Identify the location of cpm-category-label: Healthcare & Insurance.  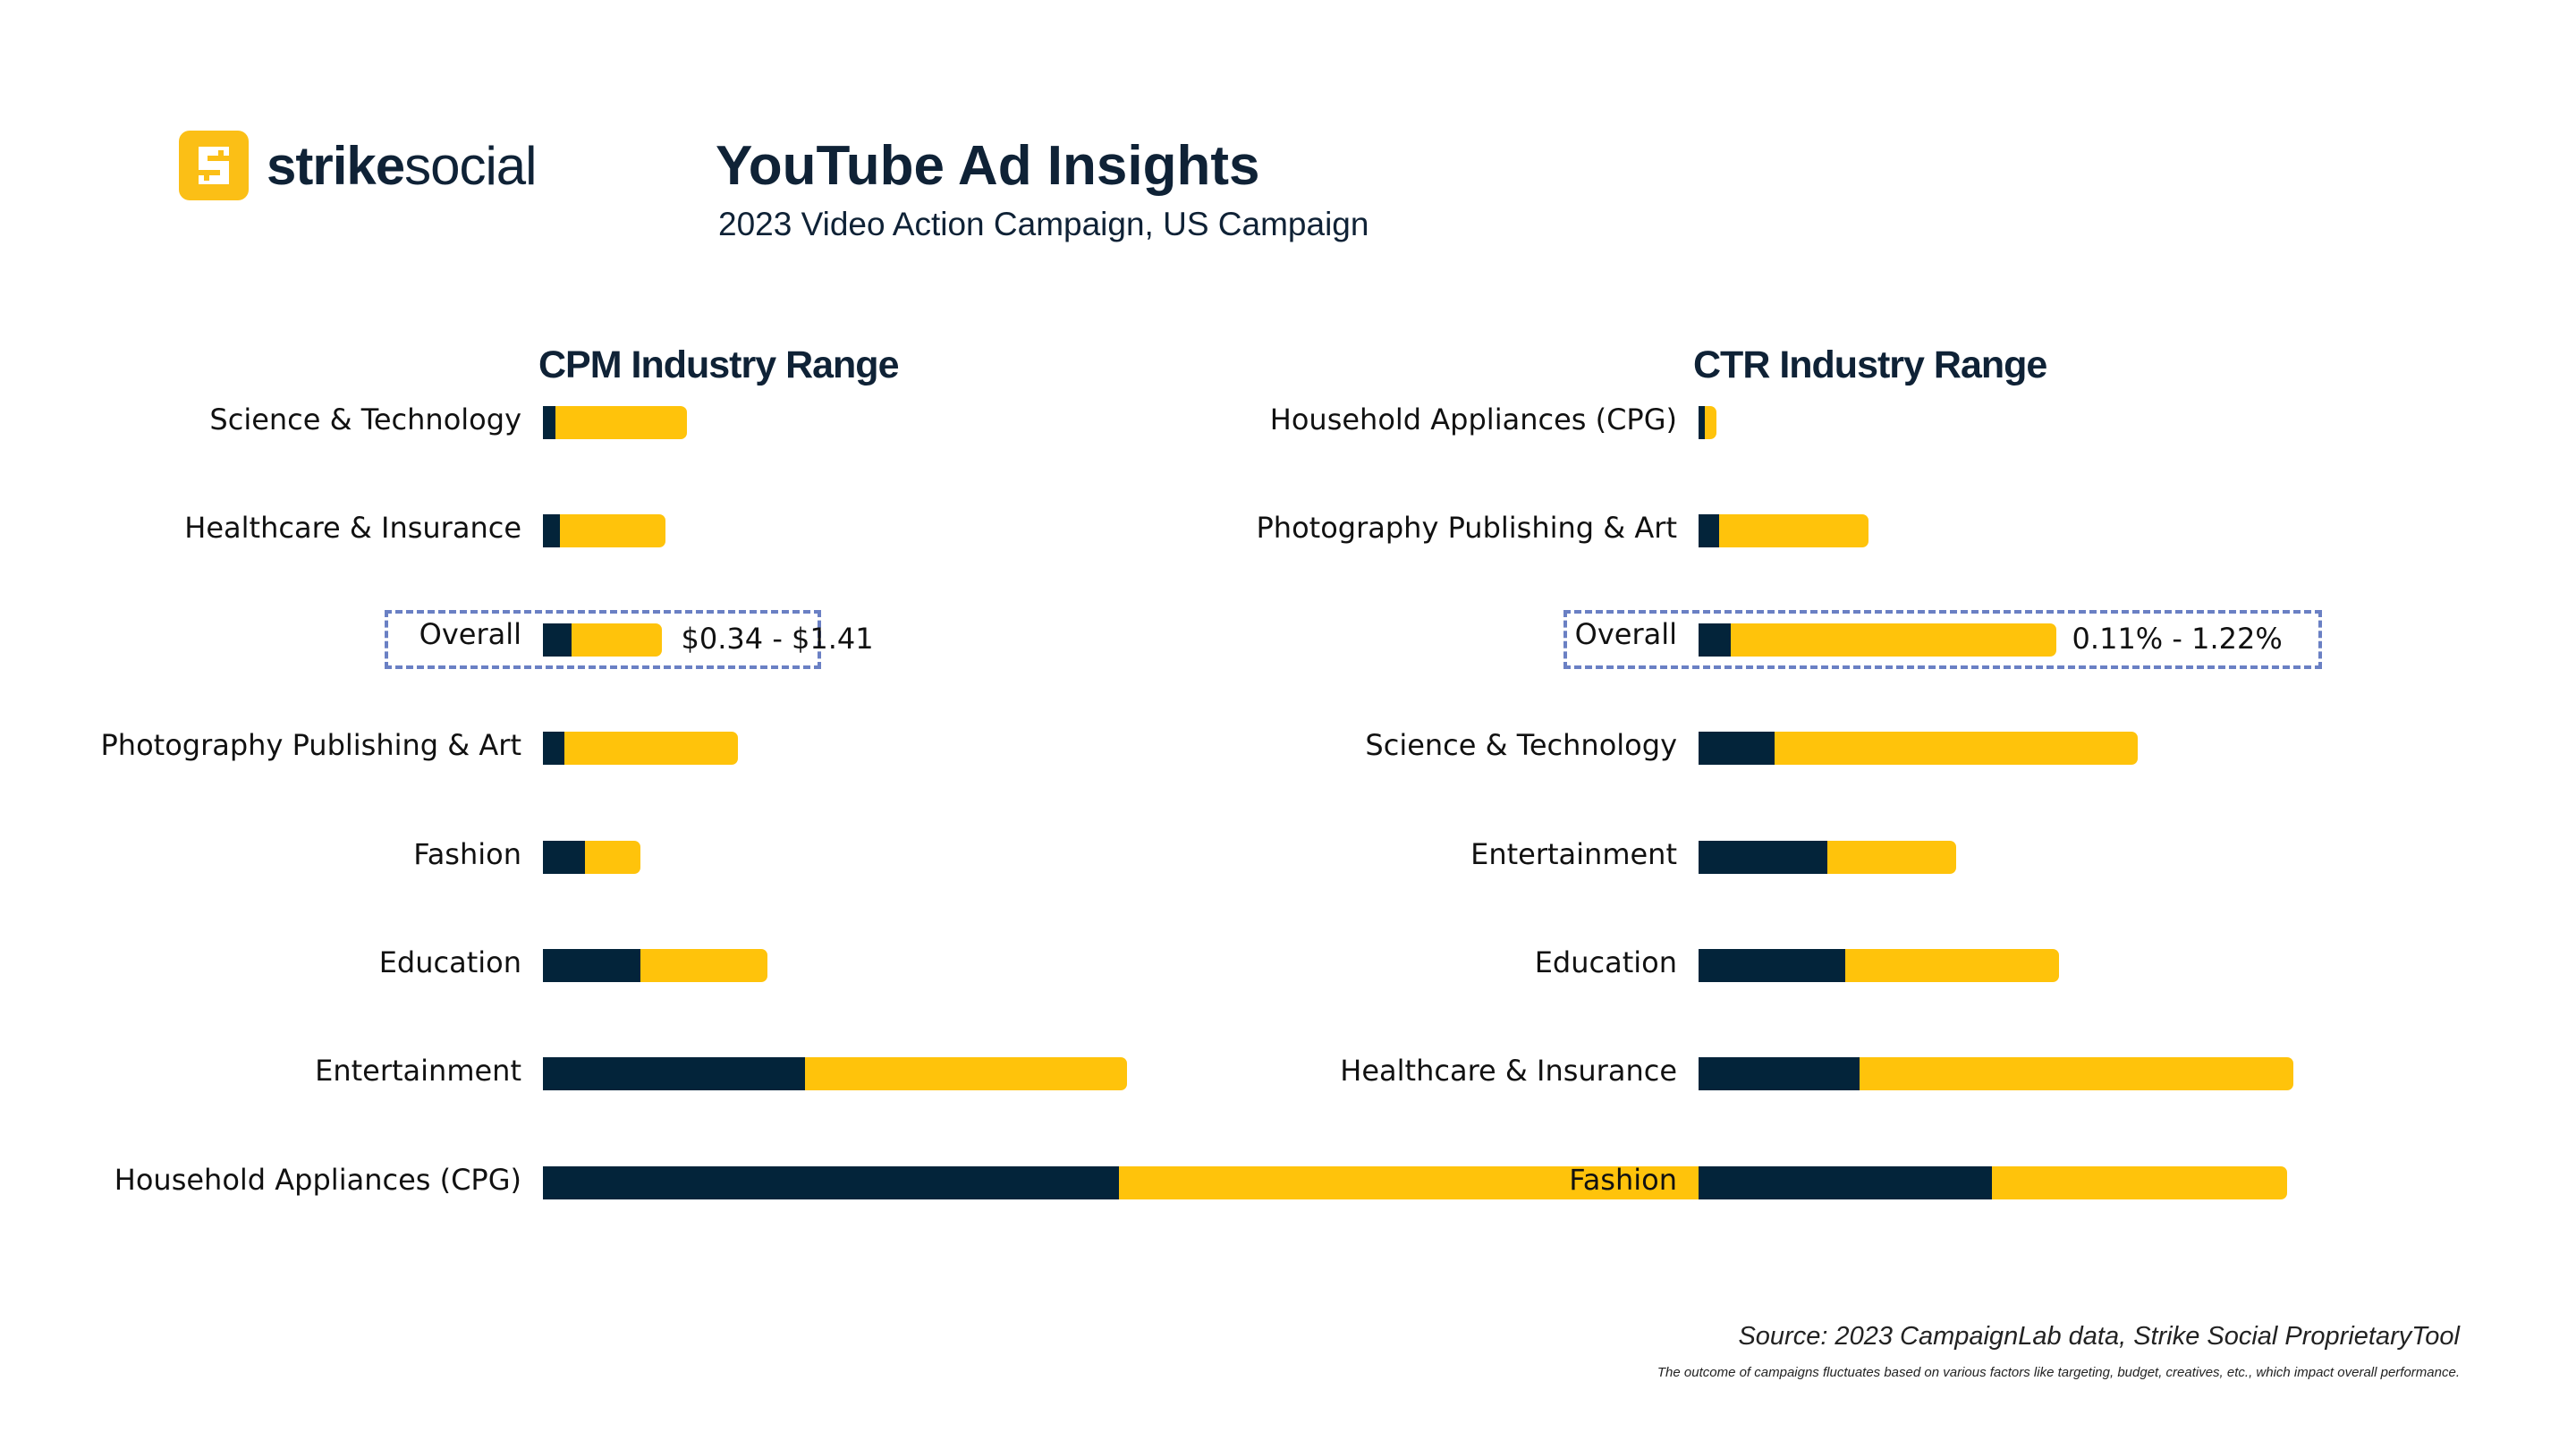
(352, 528).